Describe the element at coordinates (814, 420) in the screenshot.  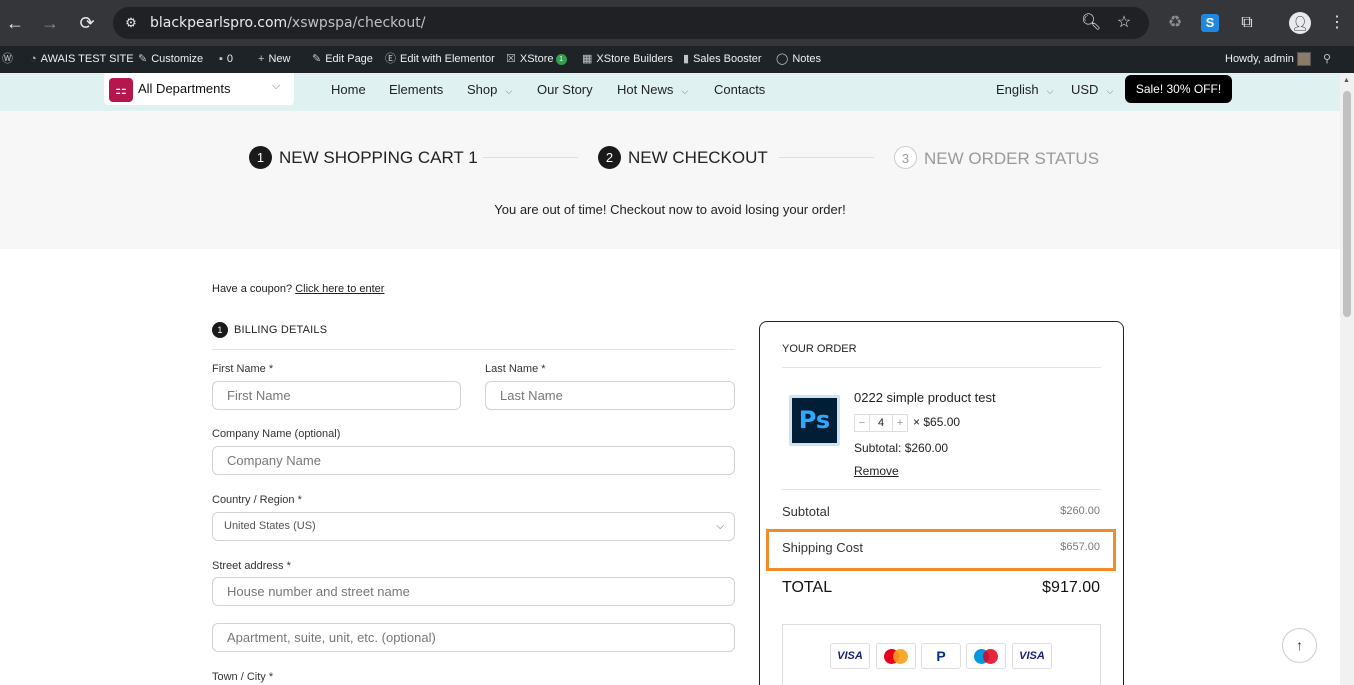
I see `product-thumbnail: Ps` at that location.